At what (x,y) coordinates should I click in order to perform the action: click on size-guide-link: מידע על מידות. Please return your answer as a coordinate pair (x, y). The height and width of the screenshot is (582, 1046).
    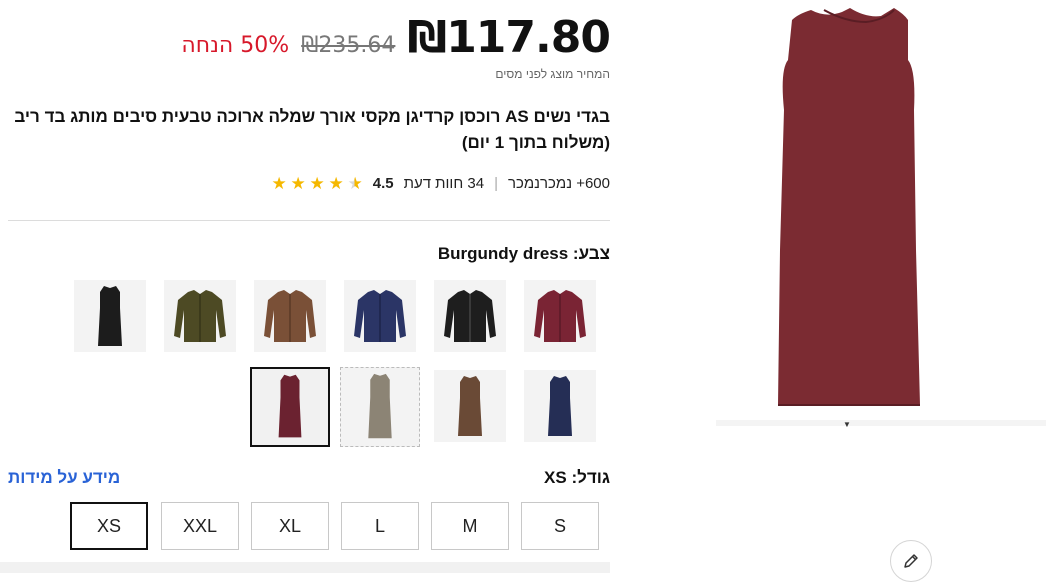
    Looking at the image, I should click on (64, 478).